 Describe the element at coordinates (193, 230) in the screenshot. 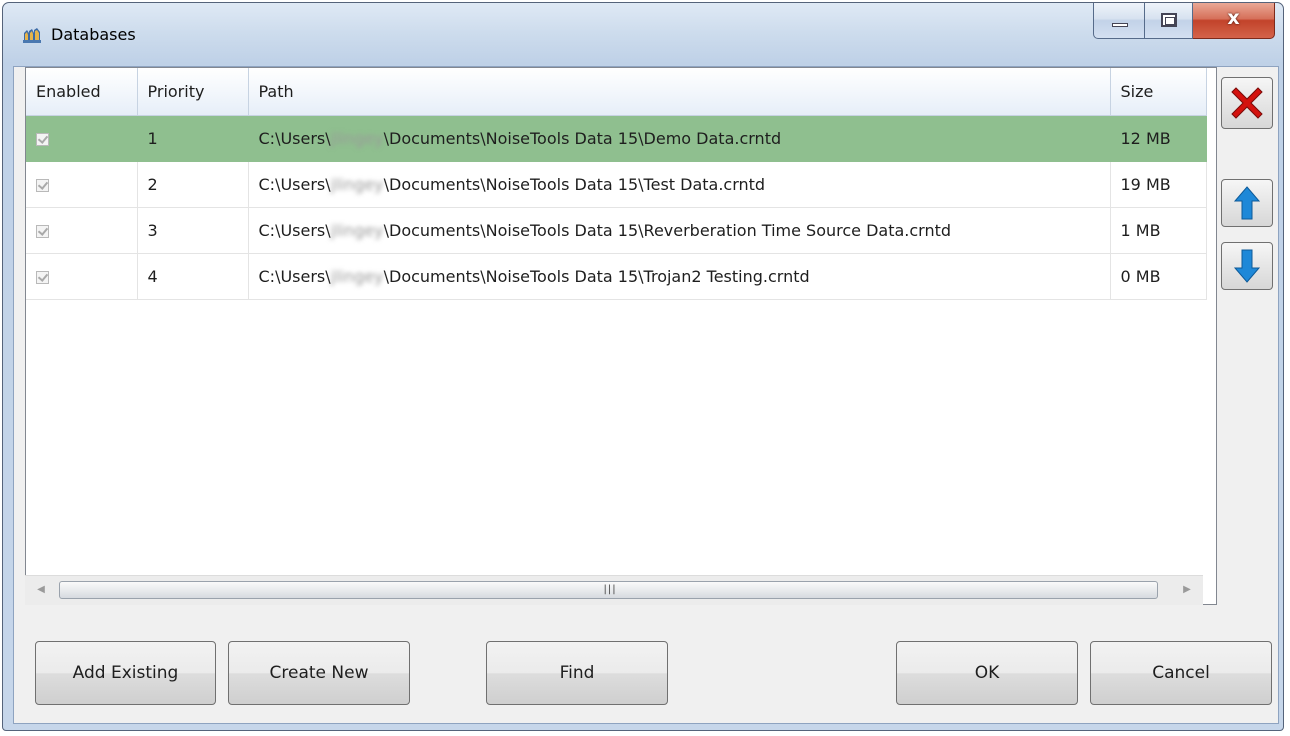

I see `priority-cell: 3` at that location.